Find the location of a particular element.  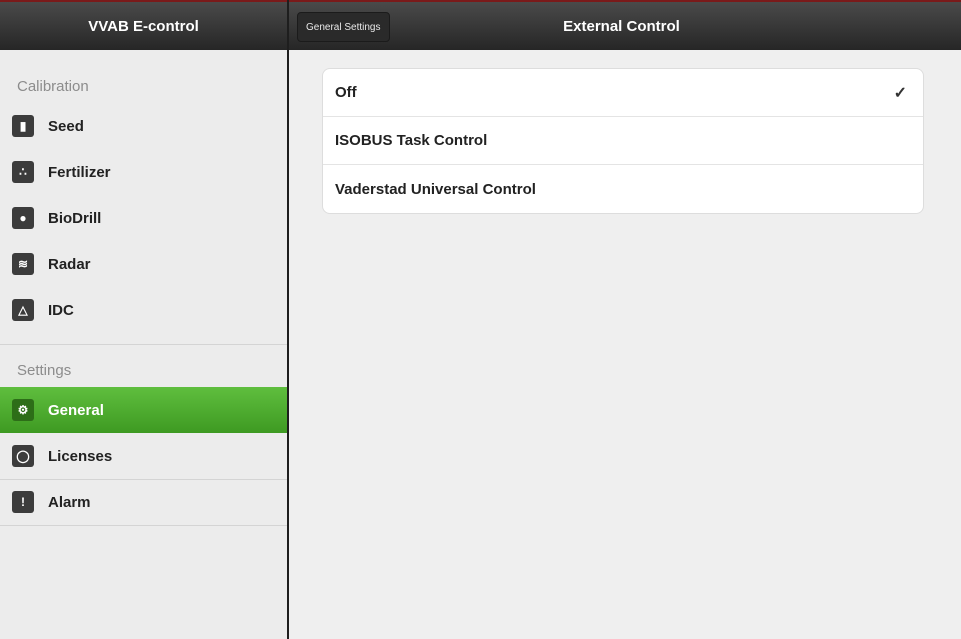

item-divider is located at coordinates (143, 525).